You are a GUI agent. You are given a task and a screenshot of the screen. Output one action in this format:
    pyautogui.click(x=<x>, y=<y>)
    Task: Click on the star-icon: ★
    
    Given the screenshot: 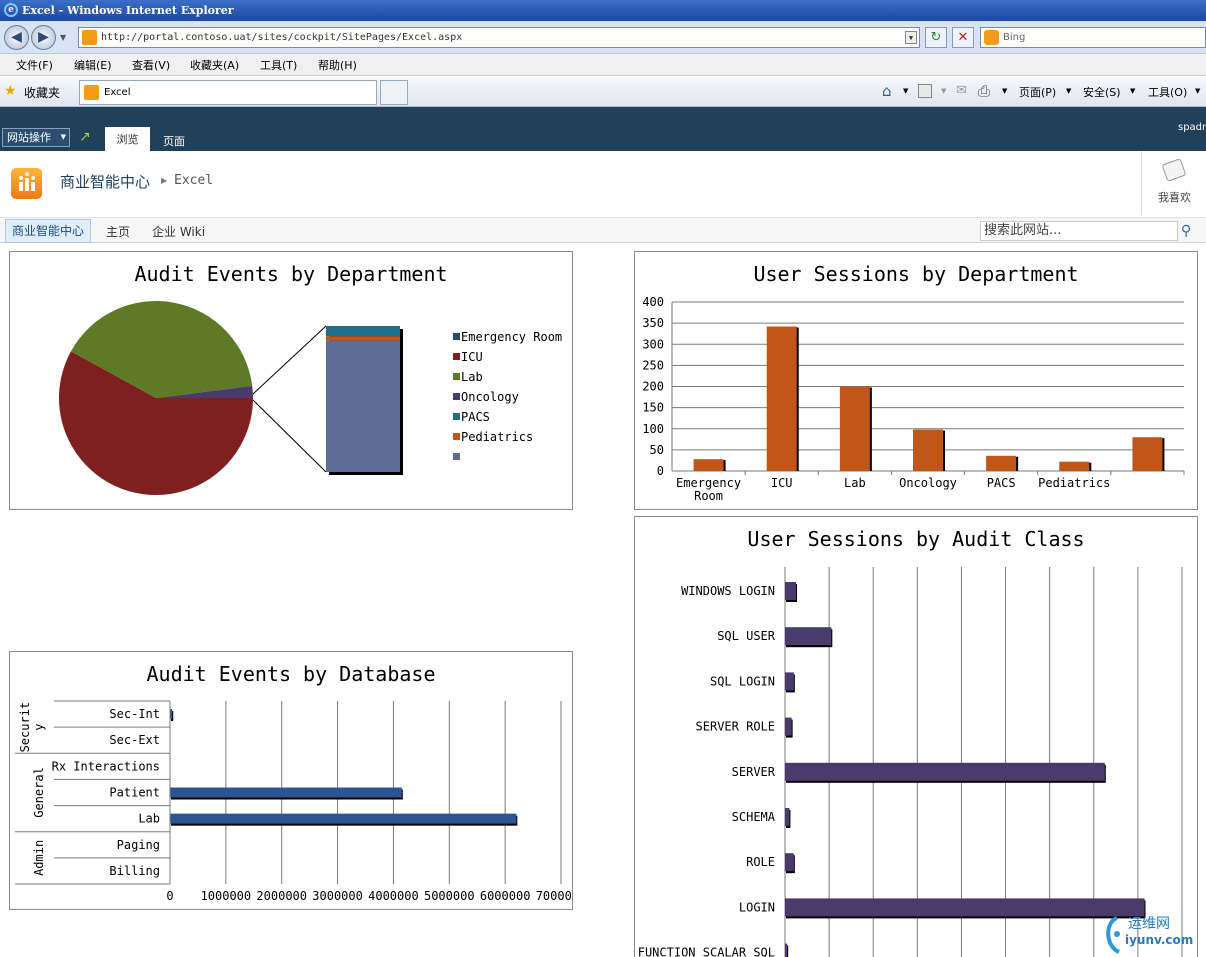 What is the action you would take?
    pyautogui.click(x=10, y=91)
    